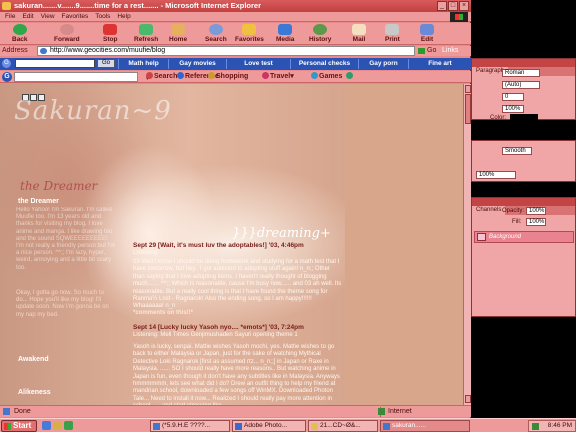 Image resolution: width=576 pixels, height=432 pixels. Describe the element at coordinates (81, 77) in the screenshot. I see `google-search-input: ▾` at that location.